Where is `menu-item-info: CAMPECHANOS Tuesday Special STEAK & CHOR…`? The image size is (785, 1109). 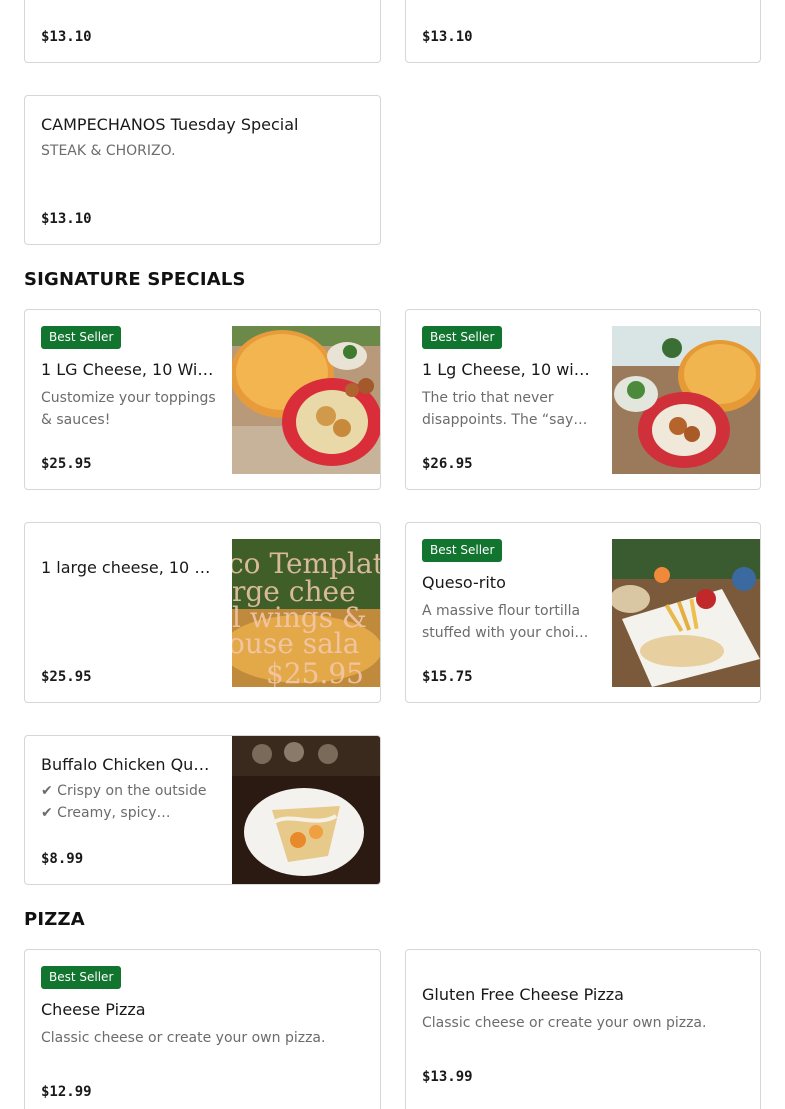
menu-item-info: CAMPECHANOS Tuesday Special STEAK & CHOR… is located at coordinates (202, 171).